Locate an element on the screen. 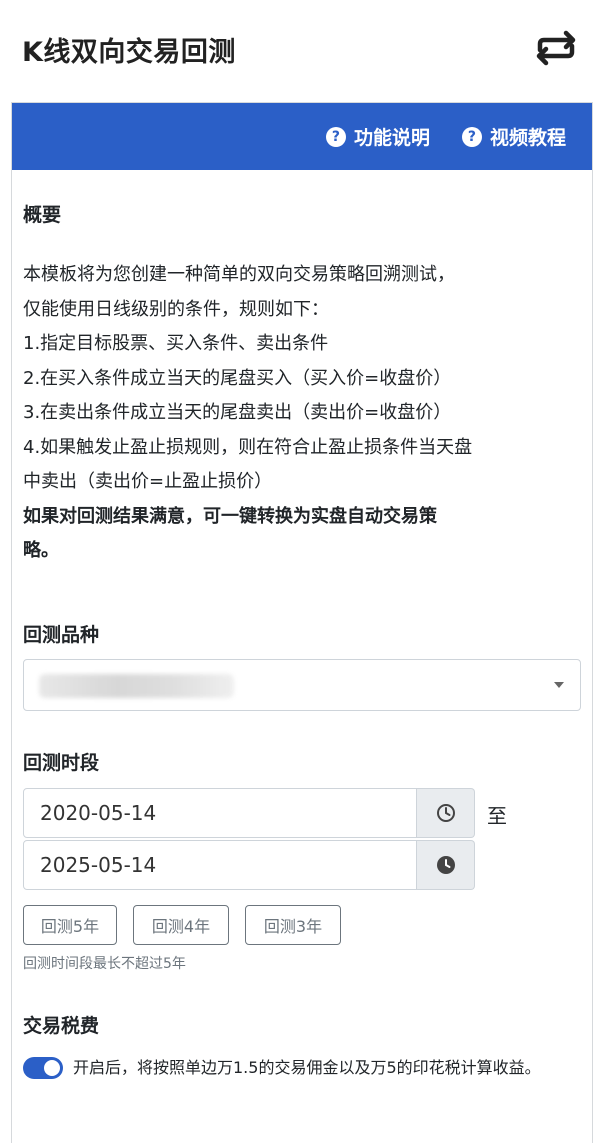 This screenshot has width=600, height=1143. end-clock-button is located at coordinates (446, 865).